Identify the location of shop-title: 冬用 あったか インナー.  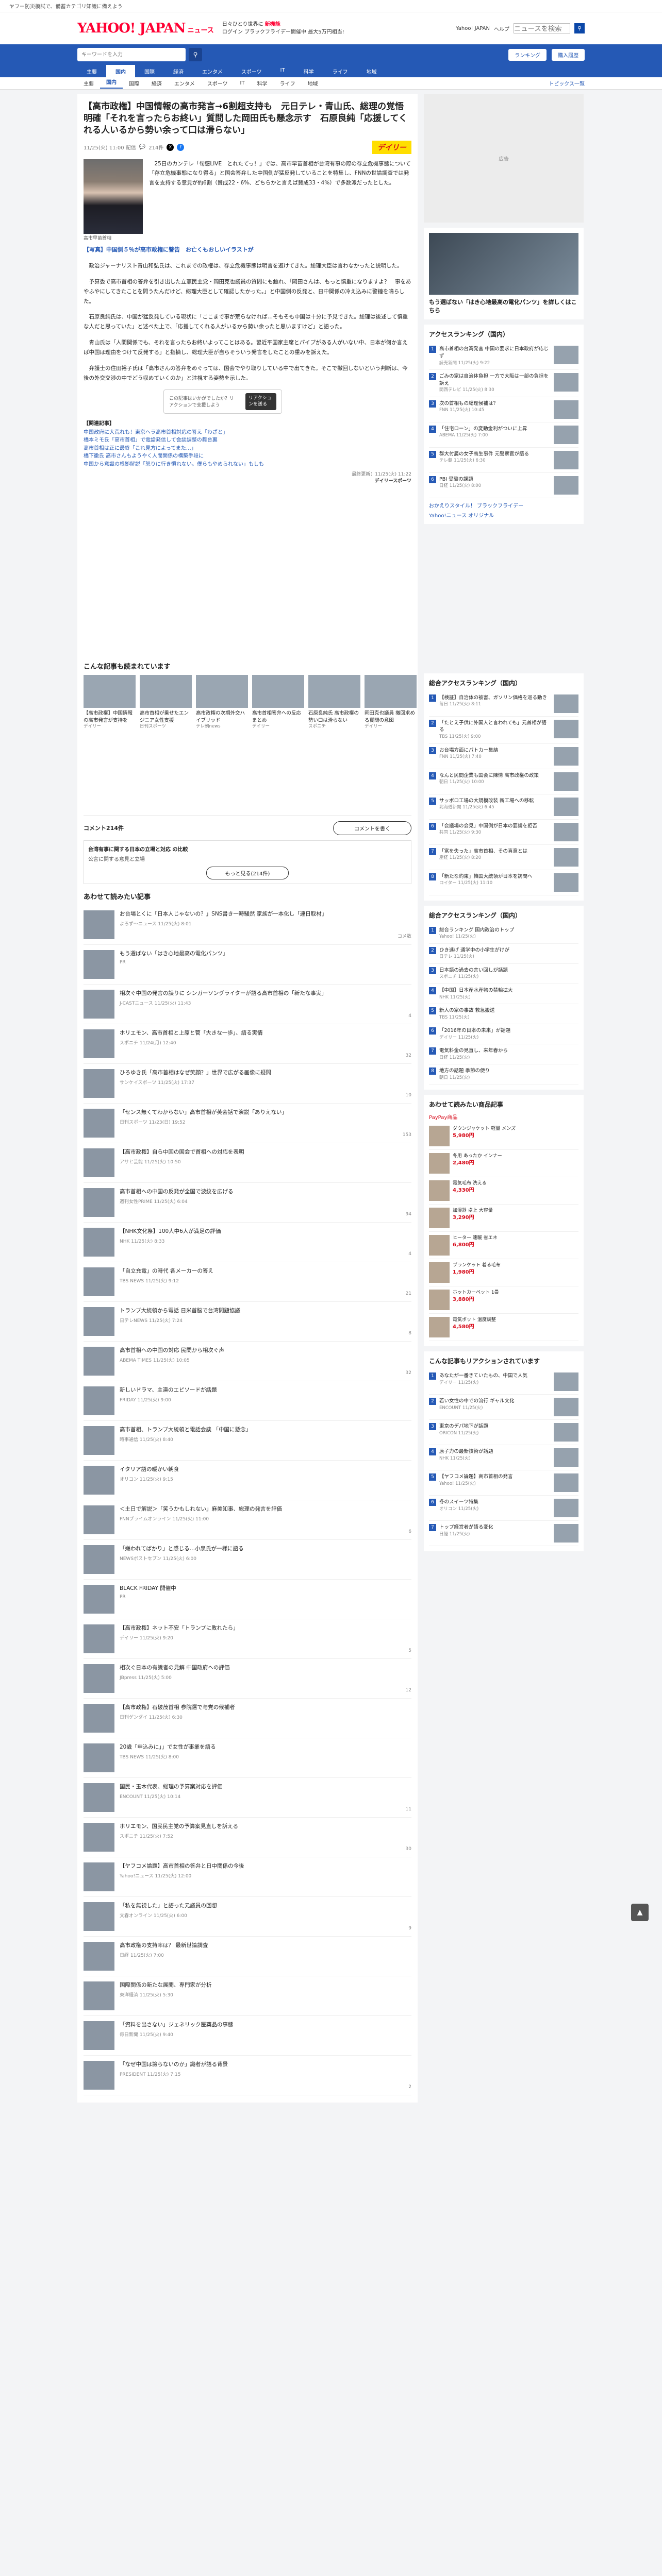
(515, 1157).